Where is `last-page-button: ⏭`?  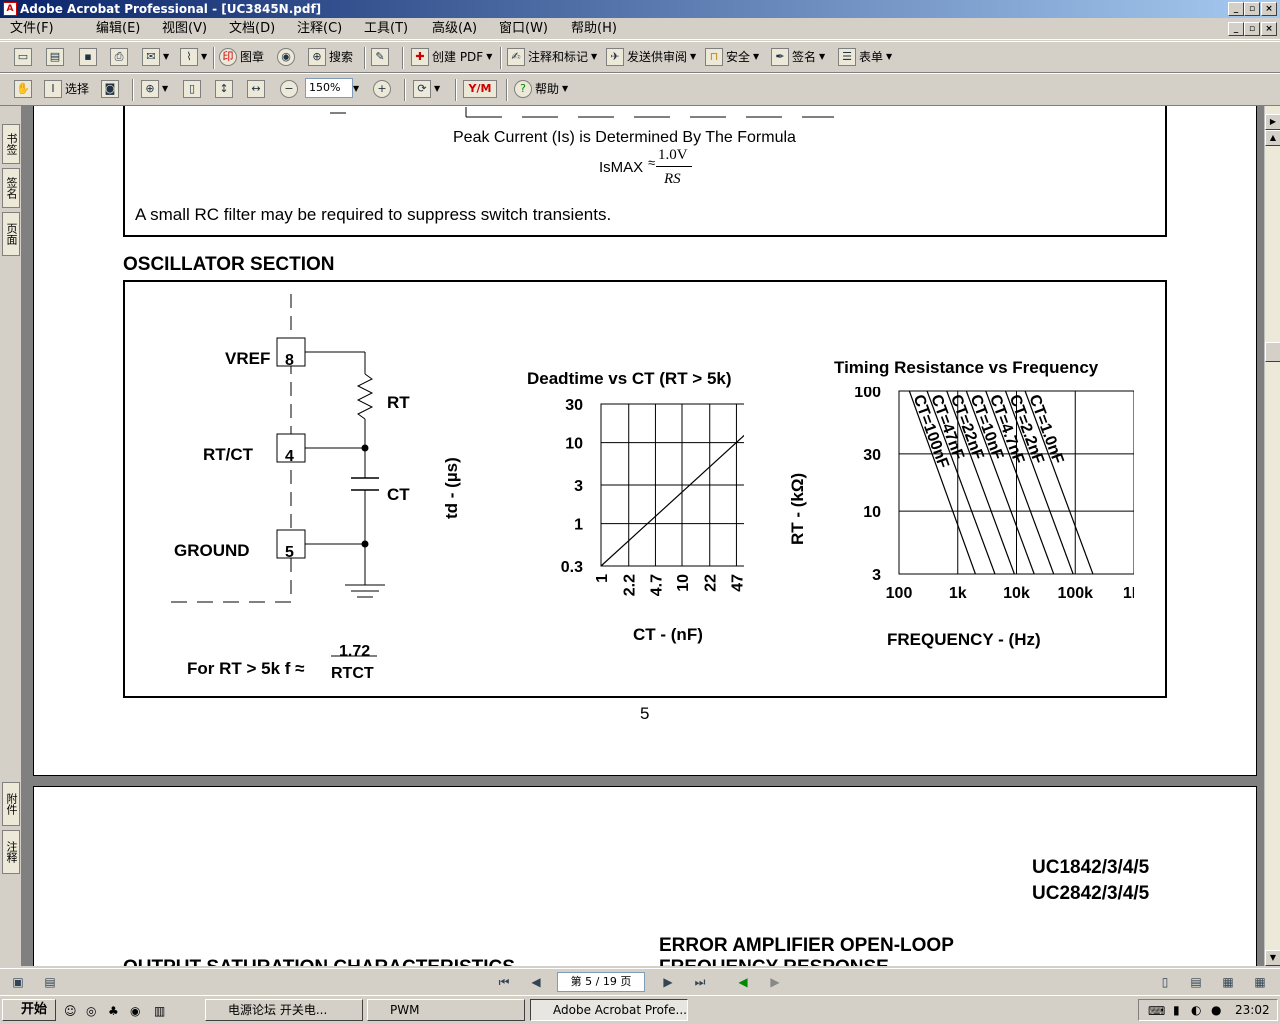 last-page-button: ⏭ is located at coordinates (700, 982).